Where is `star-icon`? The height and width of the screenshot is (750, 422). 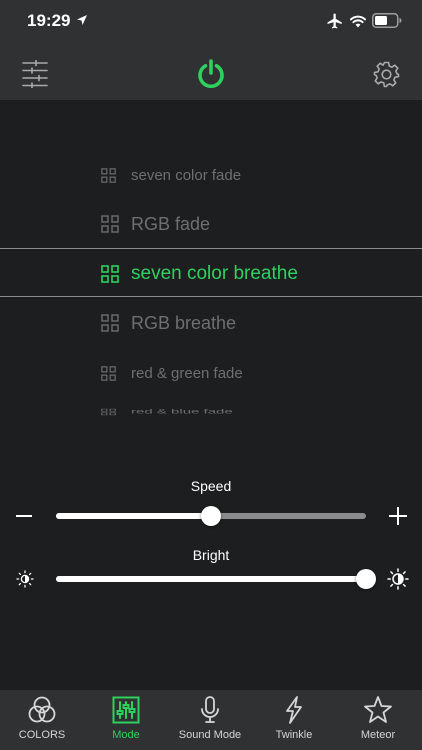
star-icon is located at coordinates (378, 709).